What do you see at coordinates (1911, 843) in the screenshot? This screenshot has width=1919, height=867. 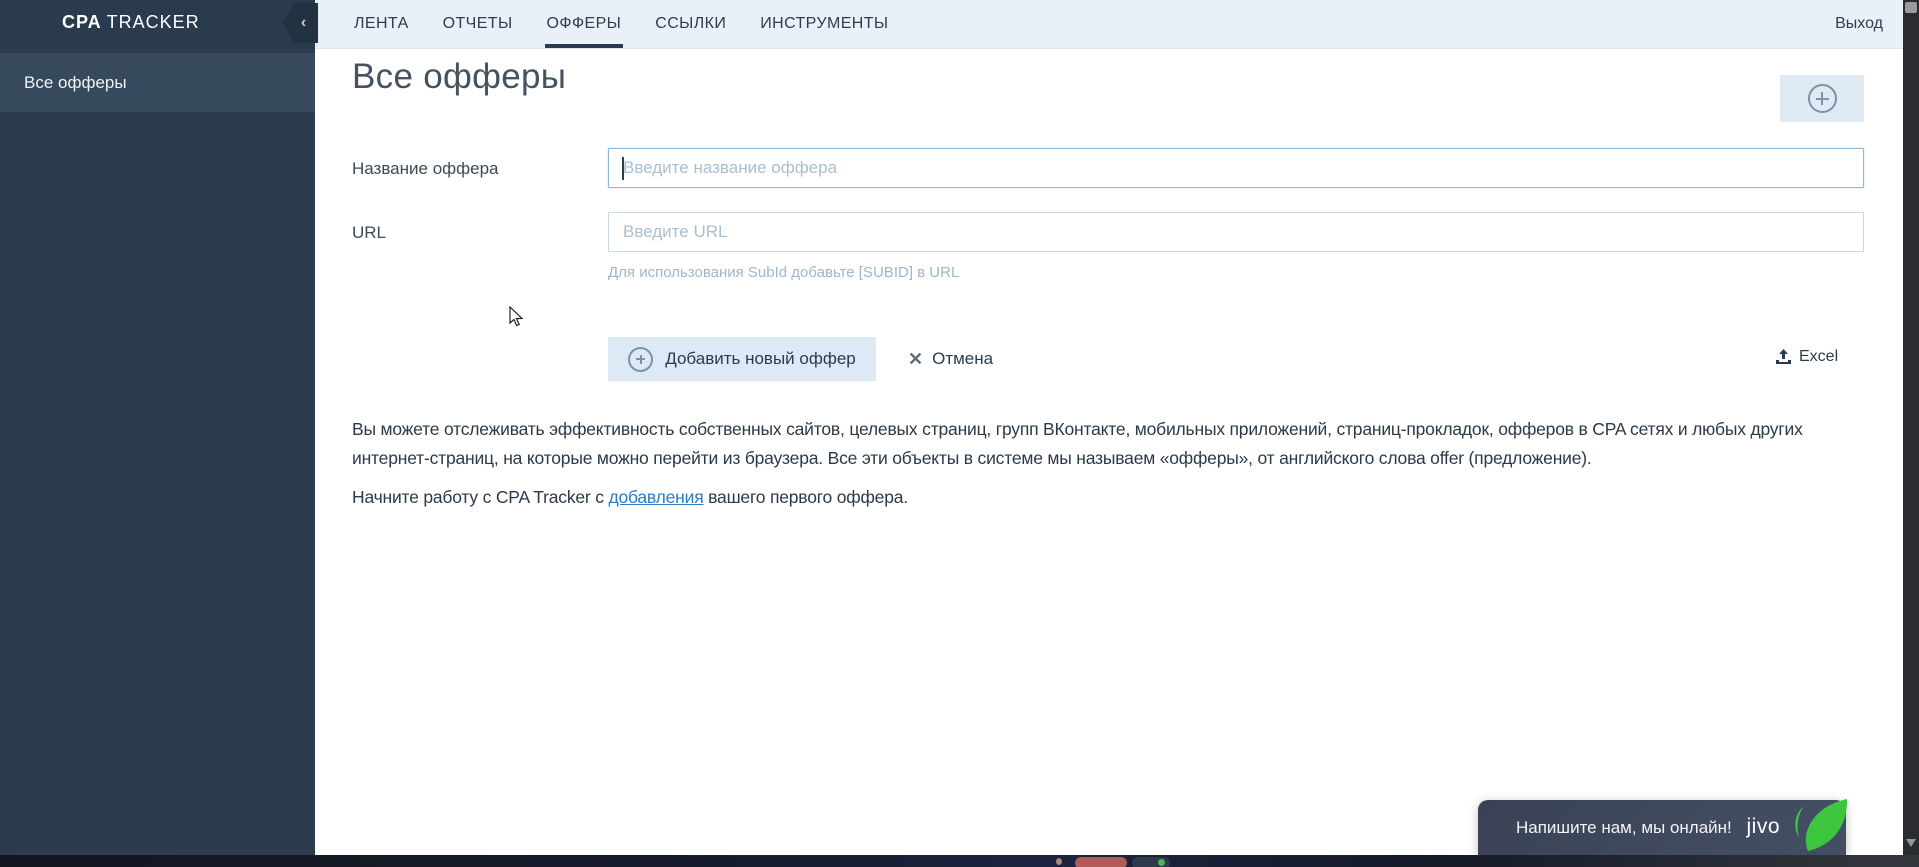 I see `scroll-down-arrow-icon` at bounding box center [1911, 843].